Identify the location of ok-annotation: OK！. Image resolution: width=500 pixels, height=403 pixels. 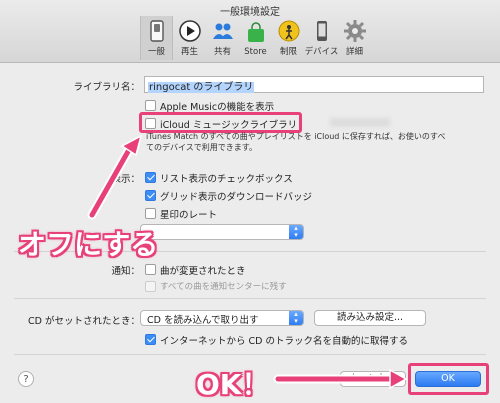
(233, 384).